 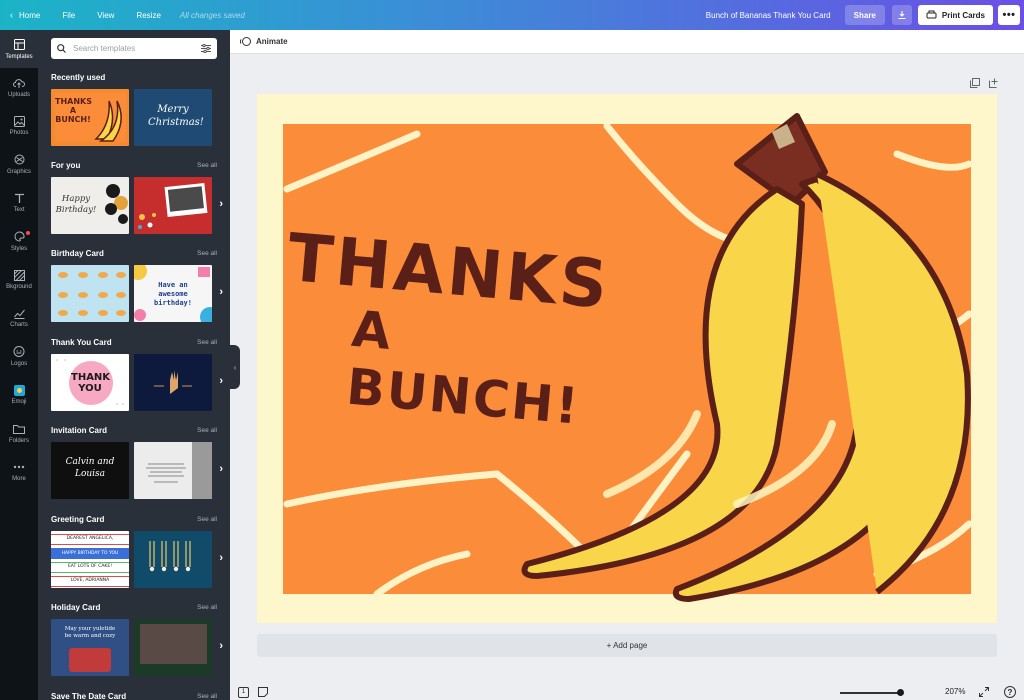 I want to click on notification-dot, so click(x=28, y=232).